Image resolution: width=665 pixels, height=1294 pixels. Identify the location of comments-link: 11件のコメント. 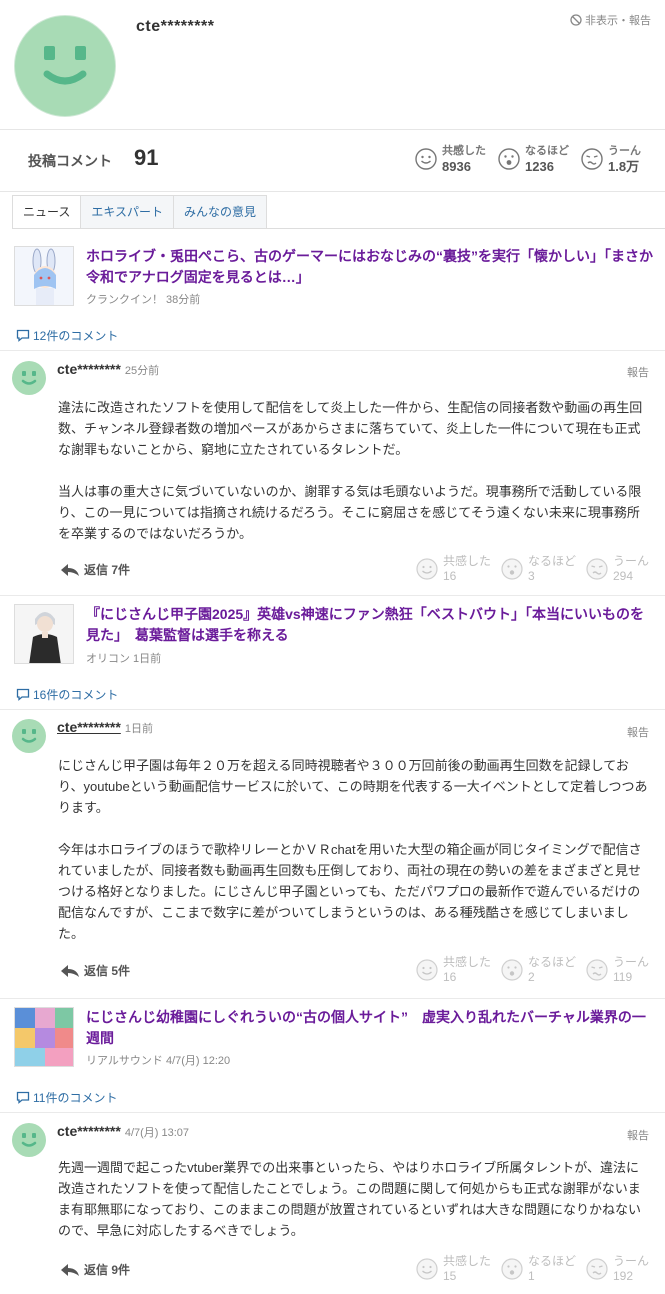
(66, 1097).